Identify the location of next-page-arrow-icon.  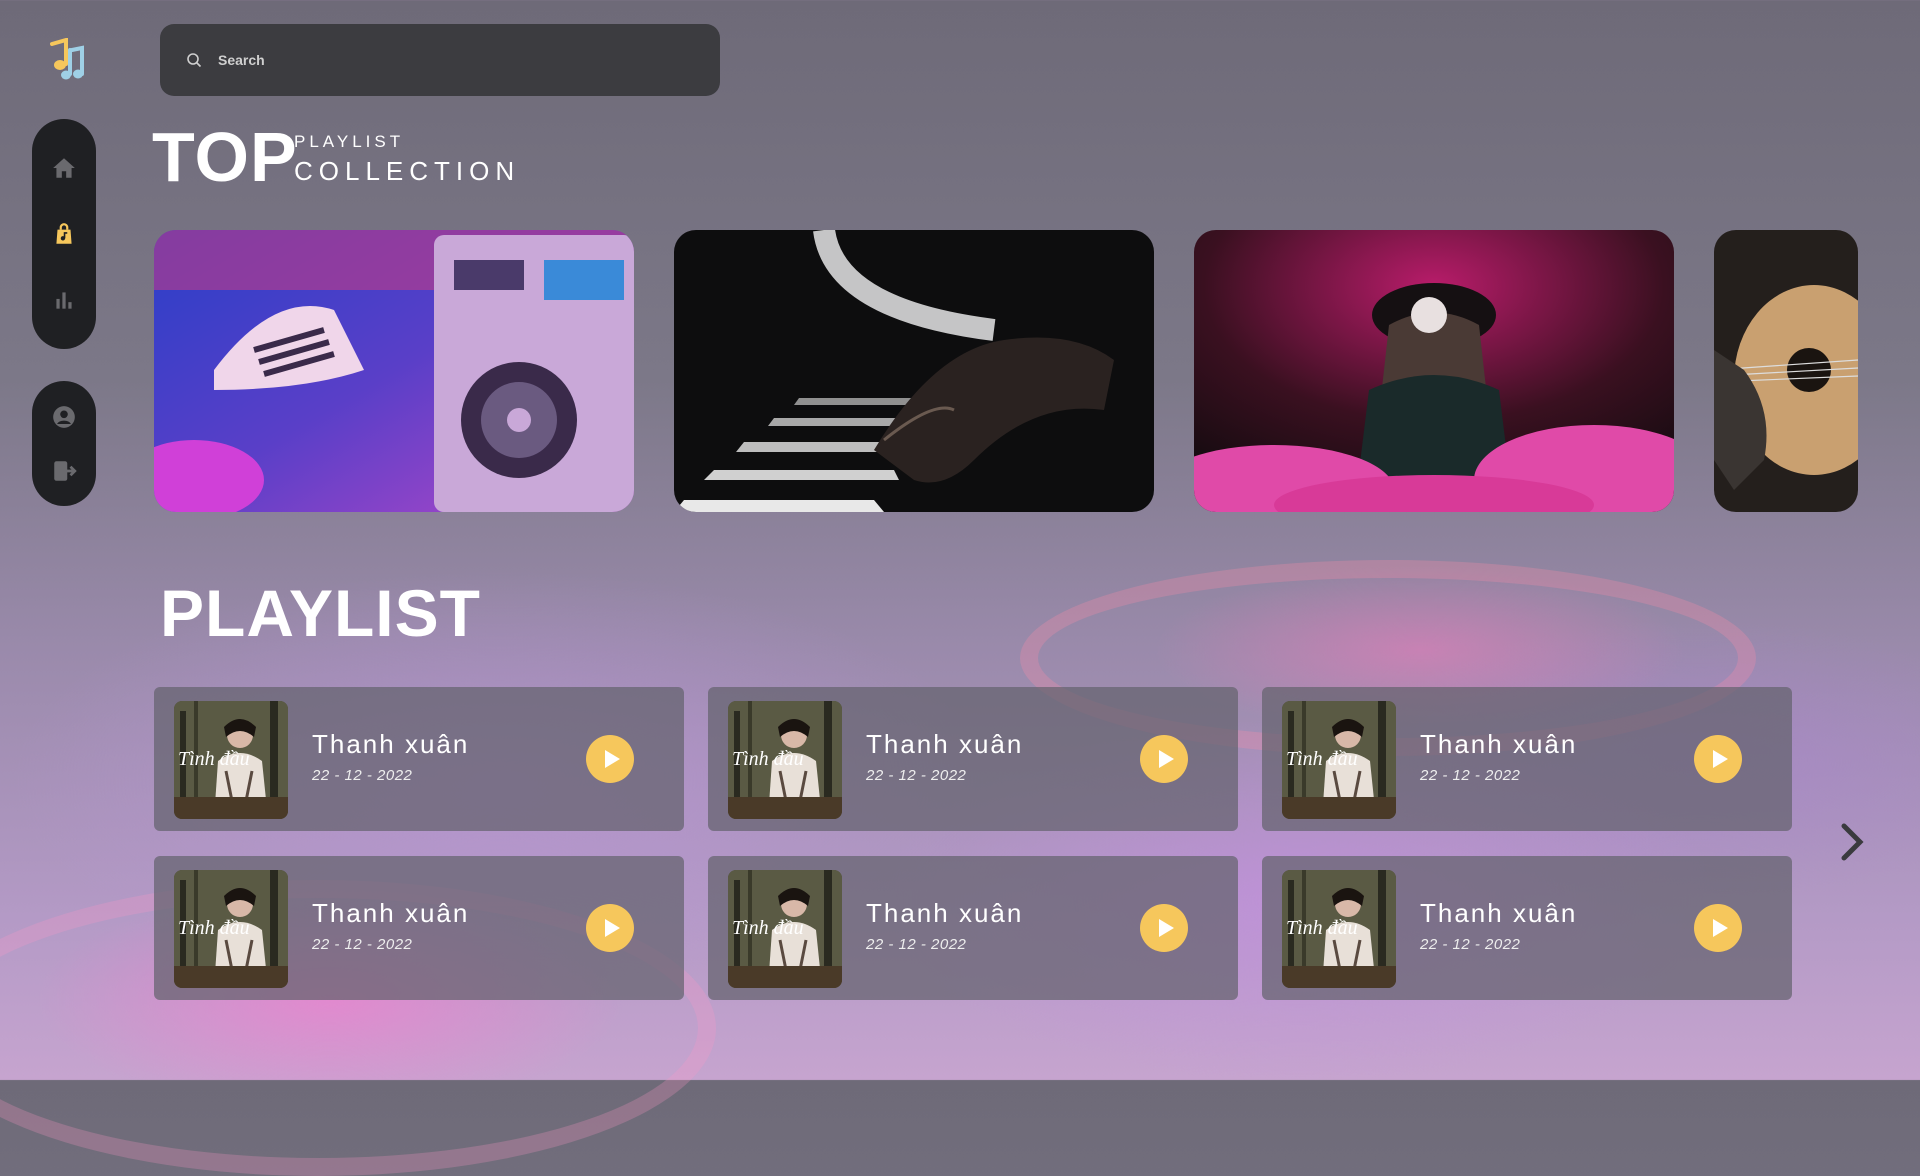
(1851, 842).